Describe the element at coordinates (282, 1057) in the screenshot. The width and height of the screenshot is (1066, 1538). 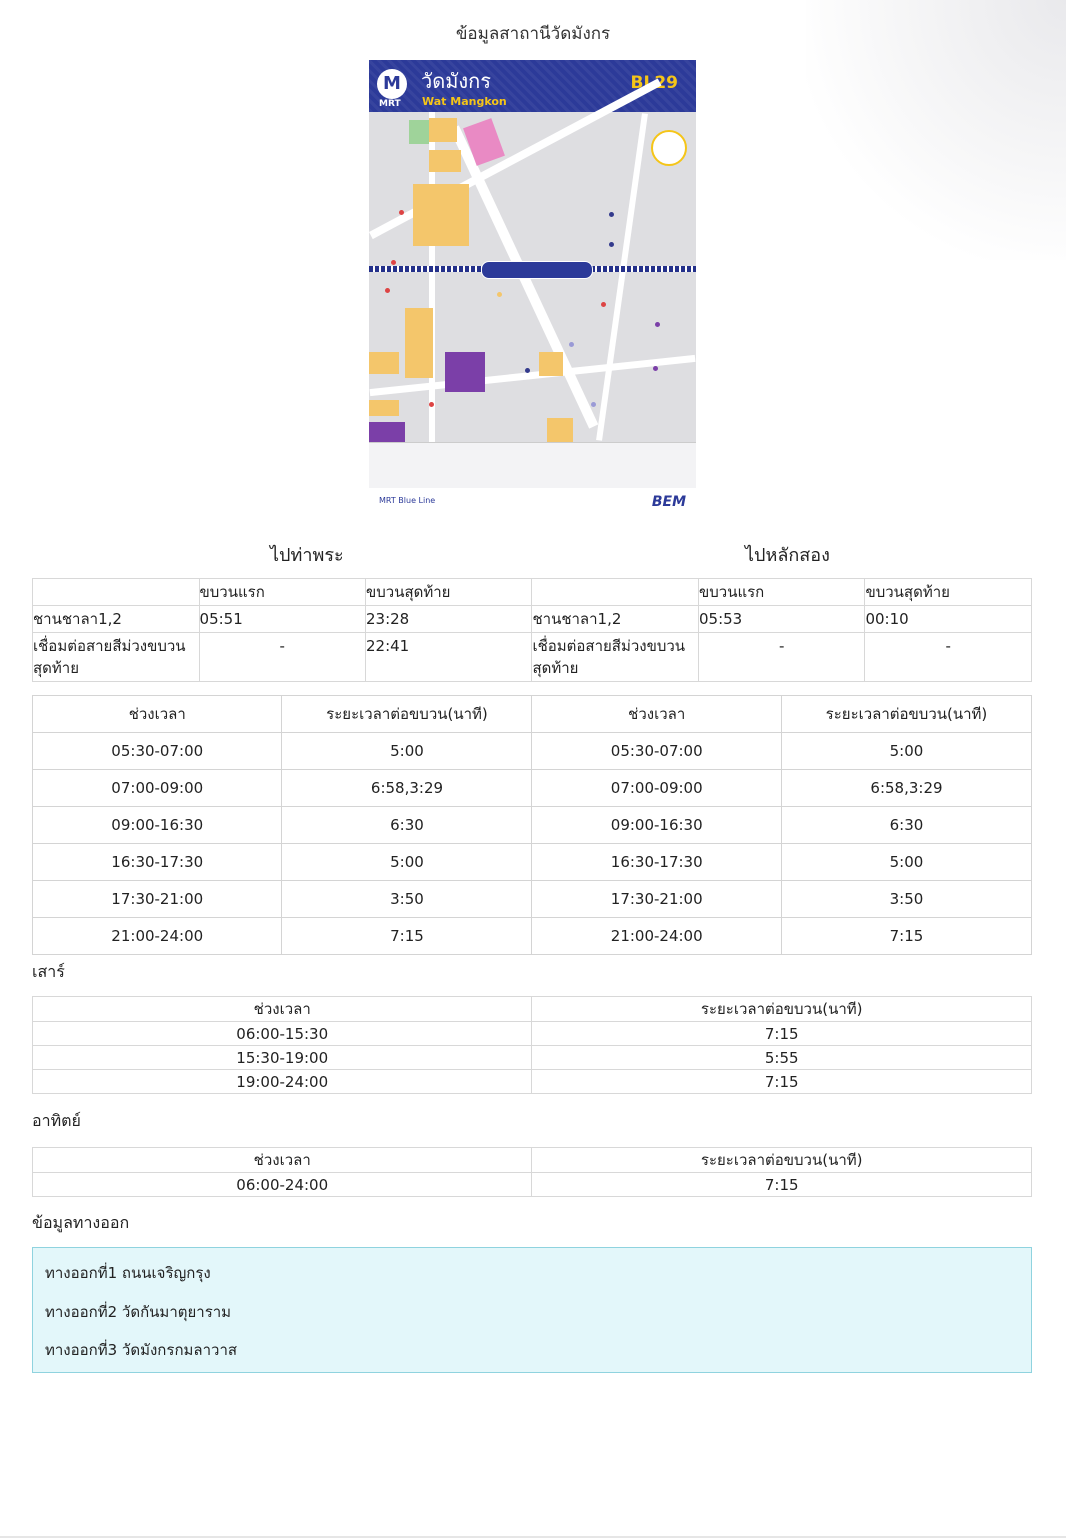
I see `period-cell: 15:30-19:00` at that location.